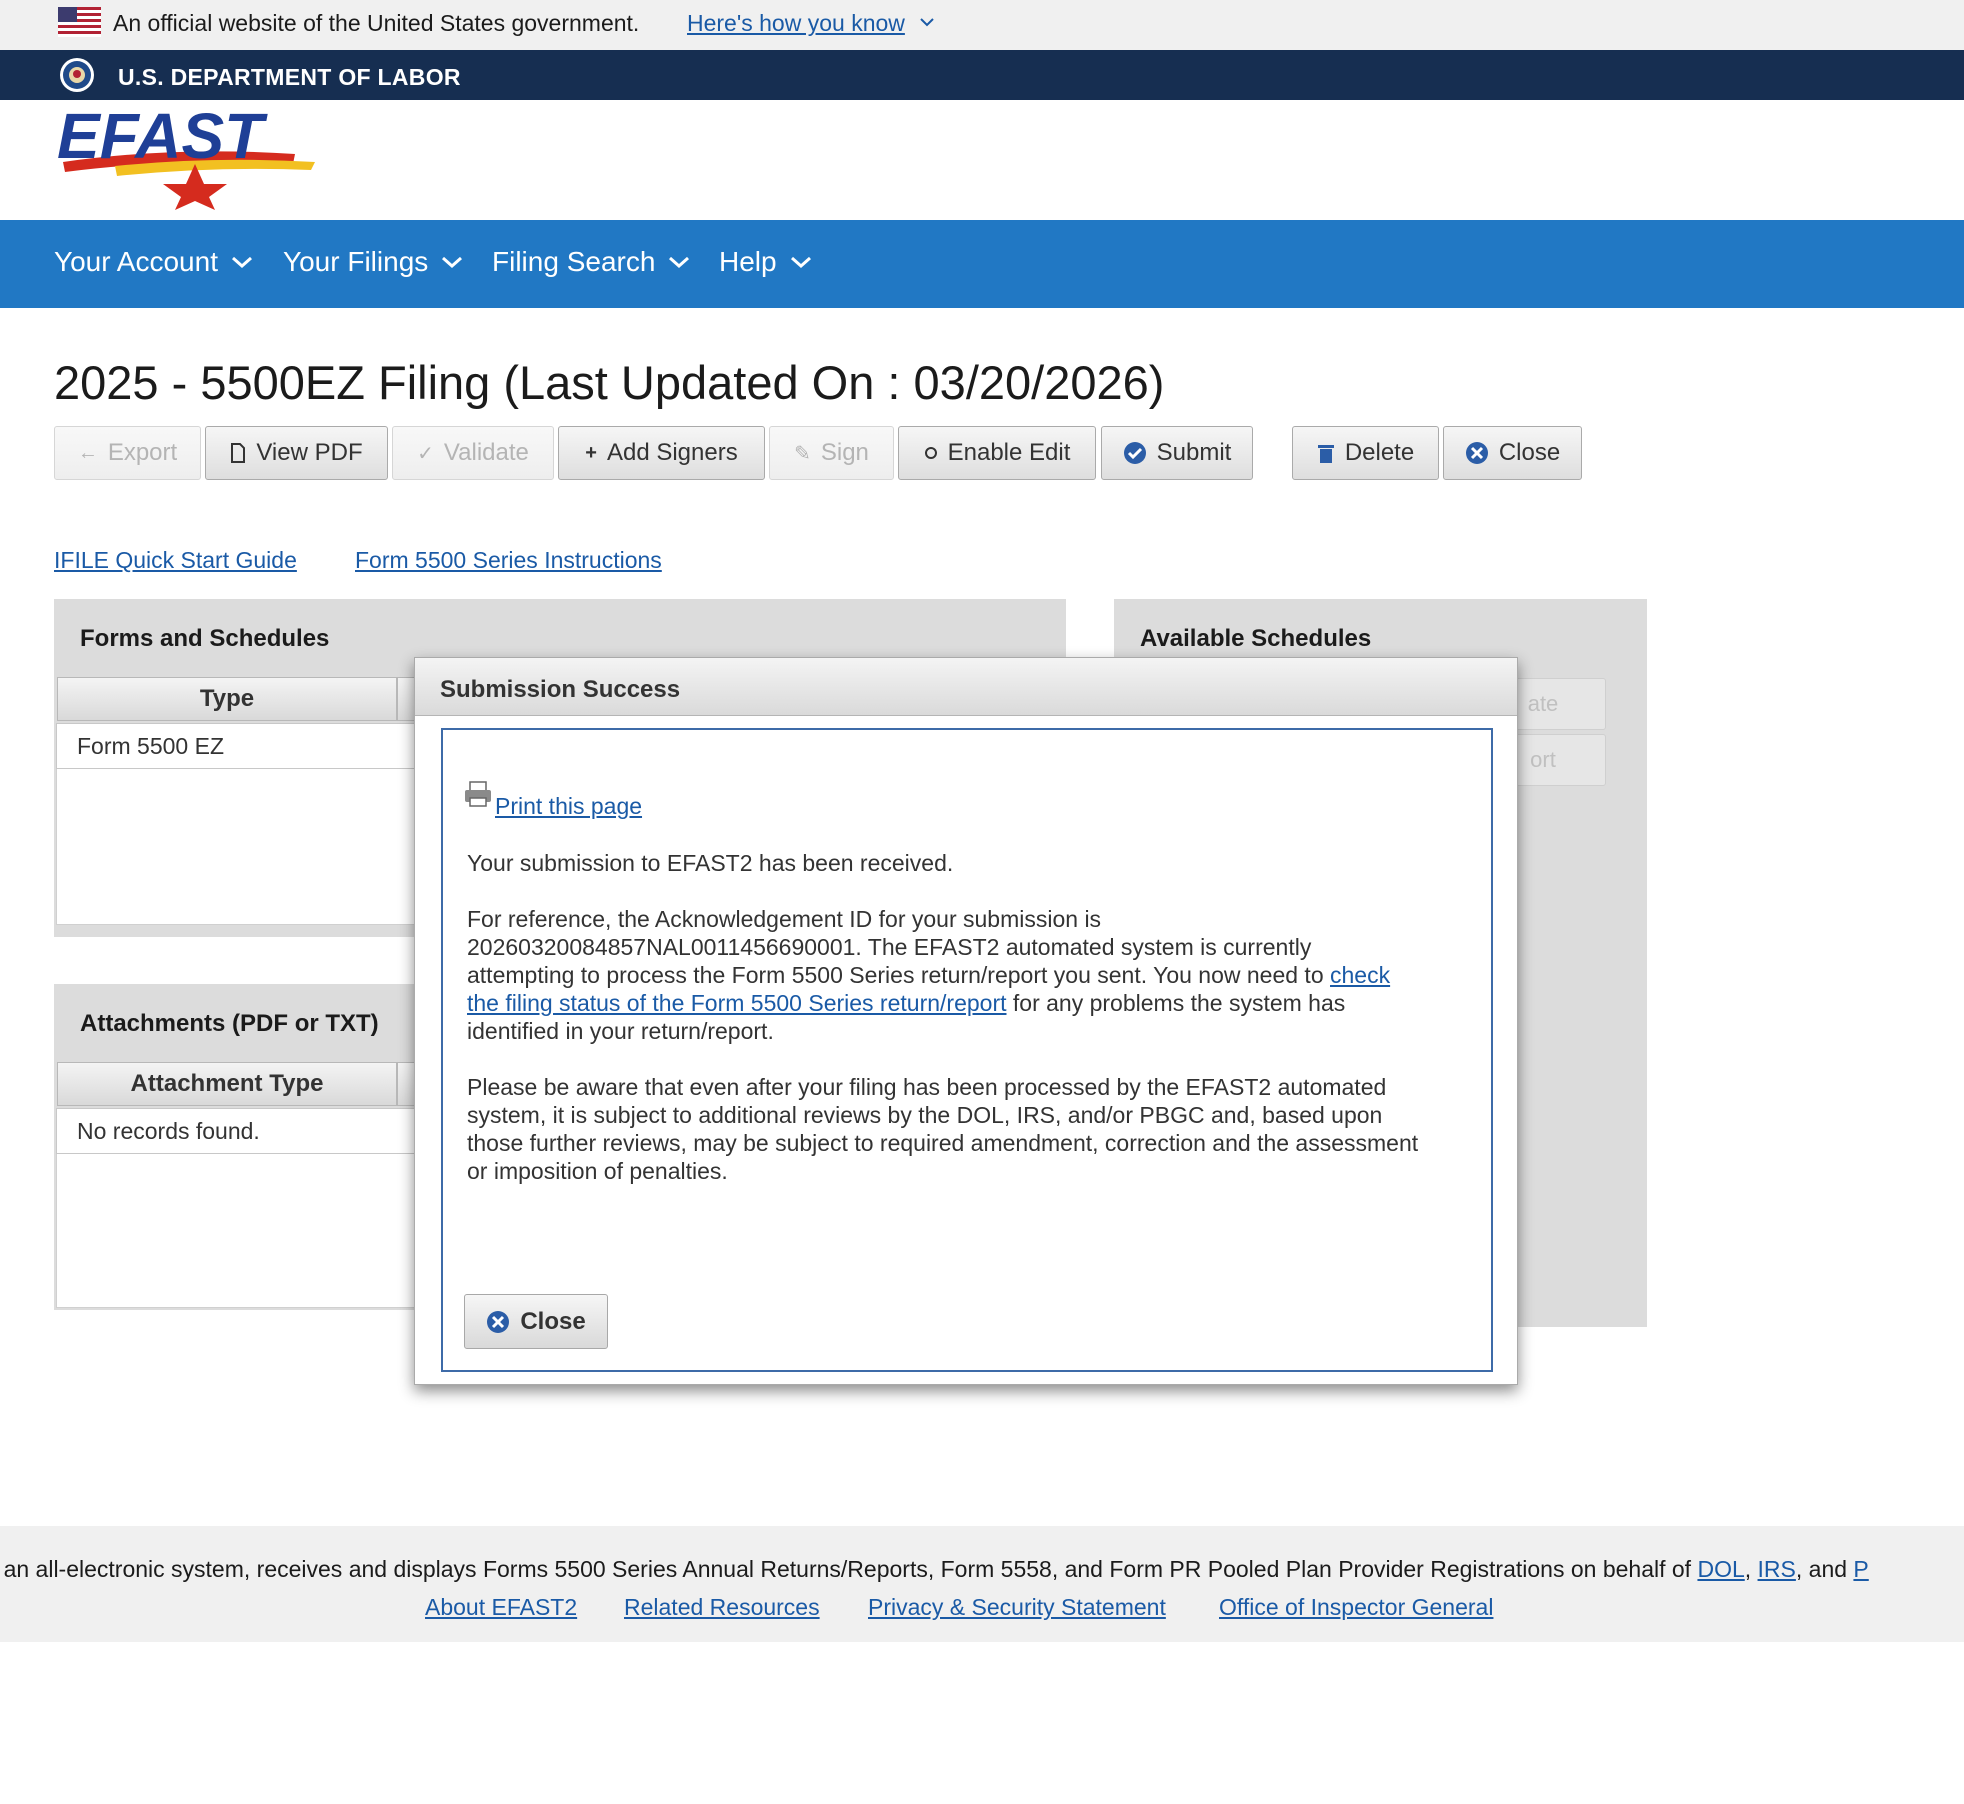  I want to click on list-item: No records found., so click(236, 1131).